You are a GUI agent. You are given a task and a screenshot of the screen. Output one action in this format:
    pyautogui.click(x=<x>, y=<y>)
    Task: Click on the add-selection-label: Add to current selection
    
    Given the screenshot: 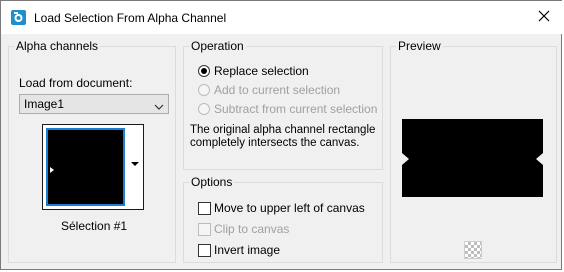 What is the action you would take?
    pyautogui.click(x=277, y=90)
    